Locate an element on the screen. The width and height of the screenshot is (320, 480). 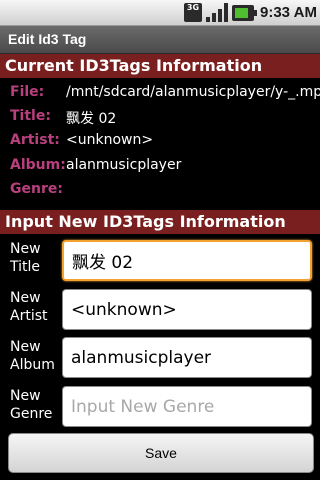
new-artist-input is located at coordinates (187, 309).